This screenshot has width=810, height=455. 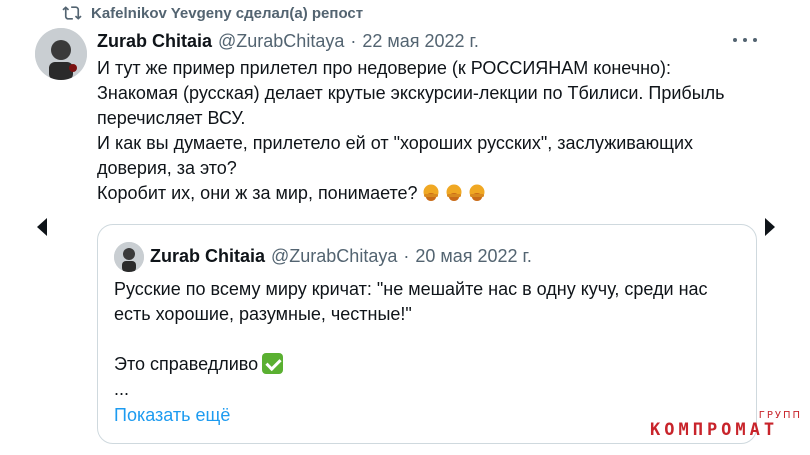 I want to click on avatar, so click(x=61, y=54).